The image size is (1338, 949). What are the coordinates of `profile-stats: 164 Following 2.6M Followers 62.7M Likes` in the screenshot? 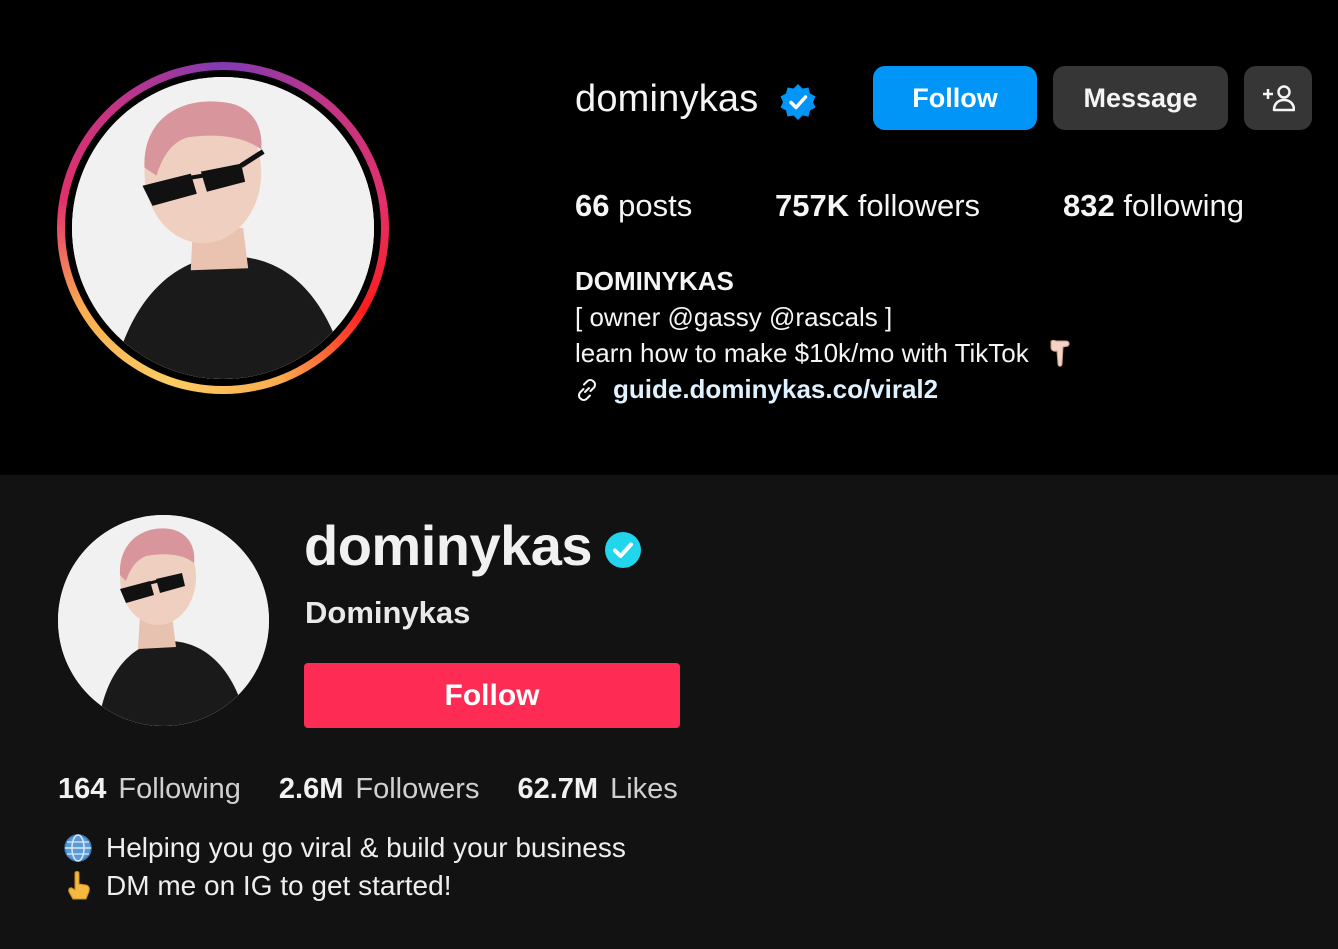 It's located at (368, 789).